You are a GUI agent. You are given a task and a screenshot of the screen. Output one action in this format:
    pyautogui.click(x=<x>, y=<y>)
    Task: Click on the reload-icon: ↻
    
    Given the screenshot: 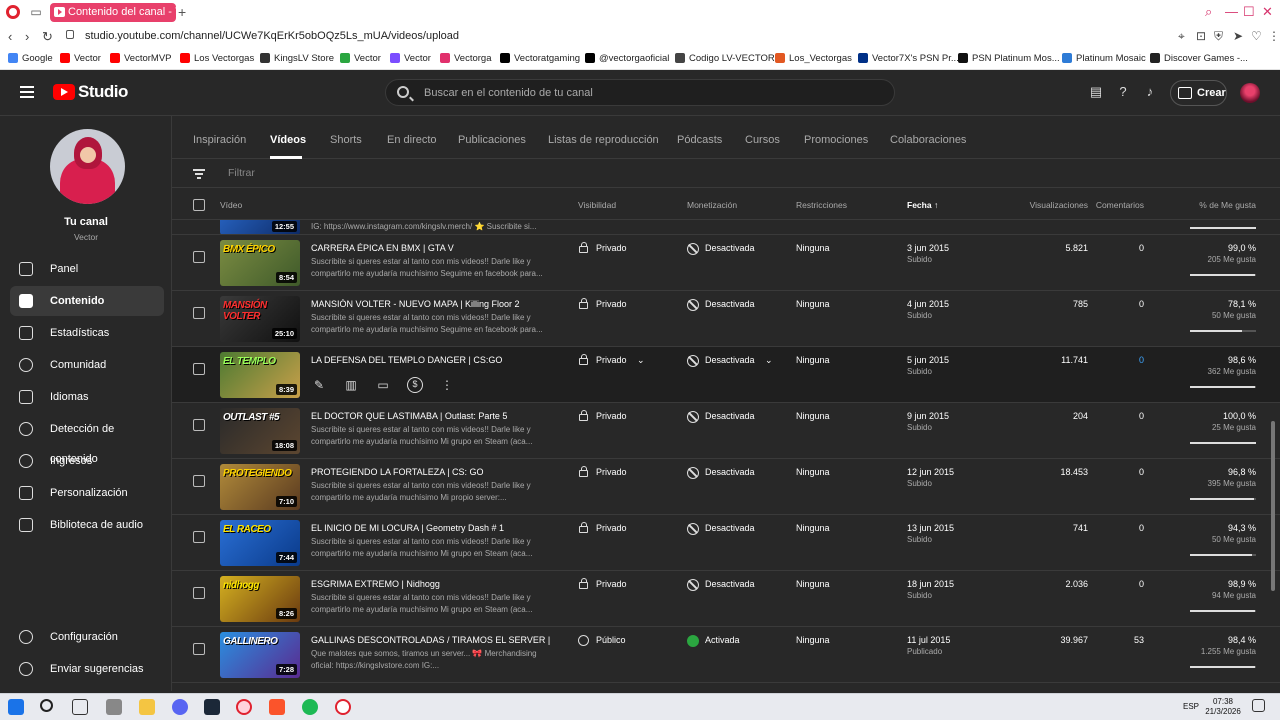 What is the action you would take?
    pyautogui.click(x=47, y=37)
    